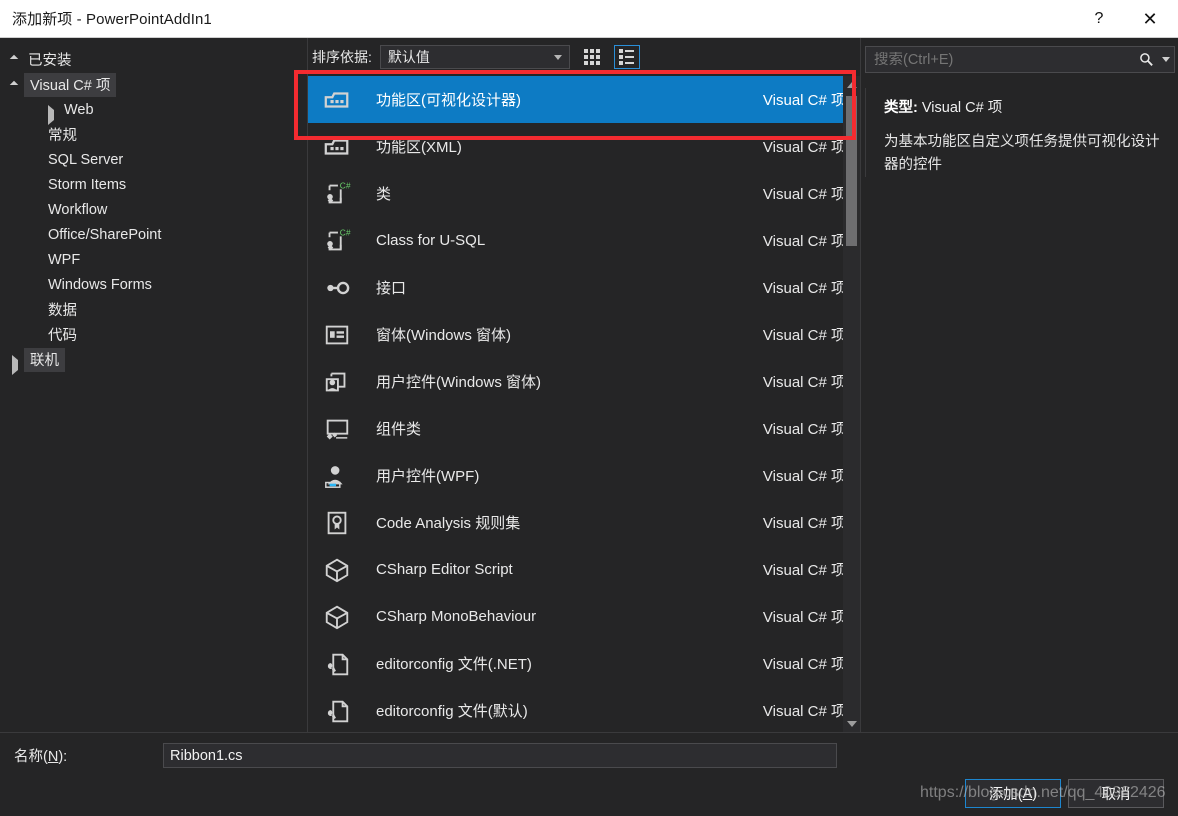 This screenshot has width=1178, height=816. I want to click on template-item-row: Code Analysis 规则集 Visual C# 项, so click(584, 522).